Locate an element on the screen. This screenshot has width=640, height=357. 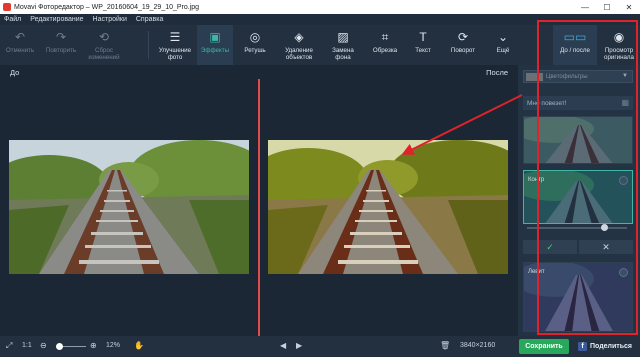
trash-icon: 🗑 is located at coordinates (445, 345).